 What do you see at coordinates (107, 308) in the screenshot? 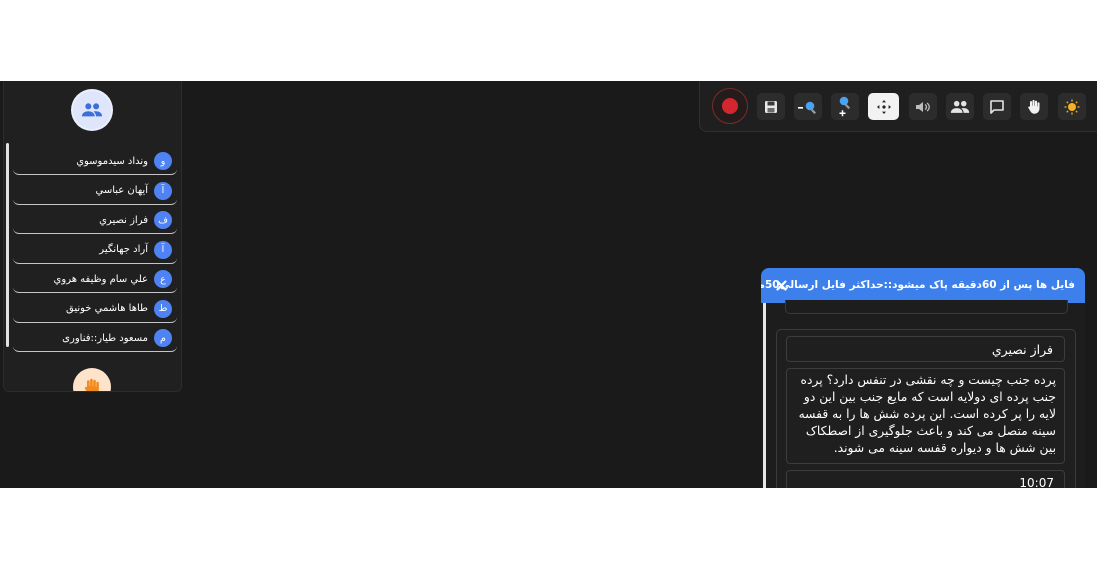
I see `participant-name: طاها هاشمي خونيق` at bounding box center [107, 308].